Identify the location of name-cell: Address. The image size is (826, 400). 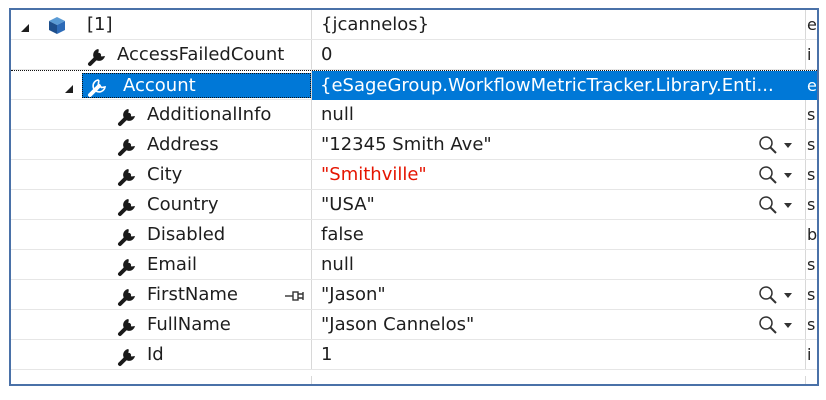
(161, 144).